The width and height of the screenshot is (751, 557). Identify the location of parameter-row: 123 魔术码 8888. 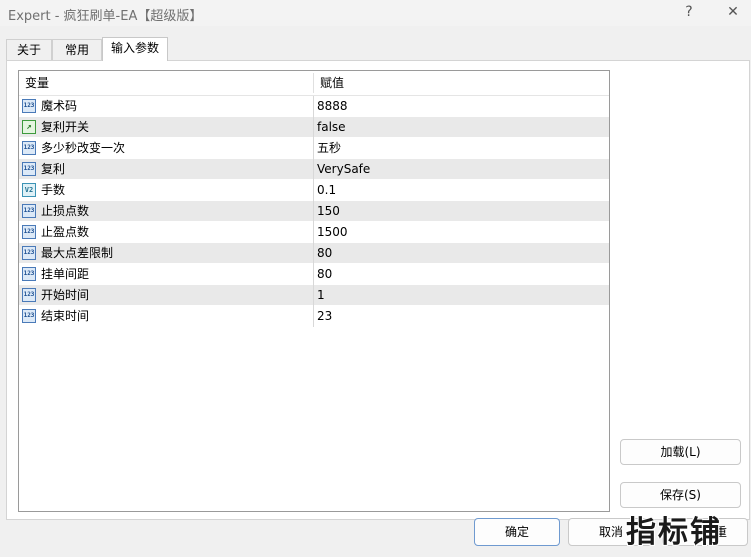
(314, 106).